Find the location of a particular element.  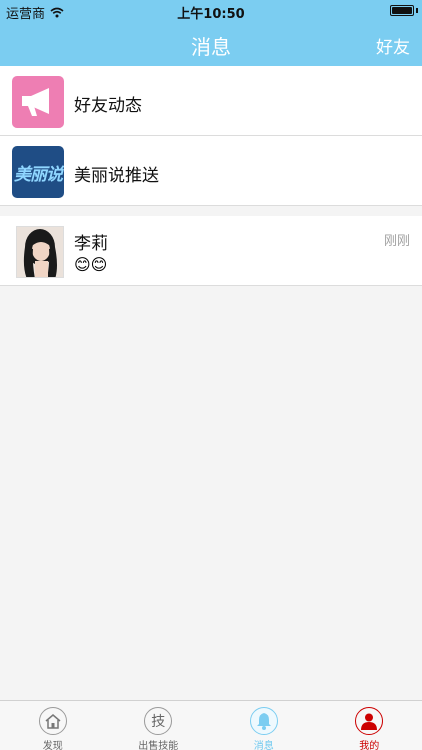

list-item-label: 好友动态 is located at coordinates (108, 106).